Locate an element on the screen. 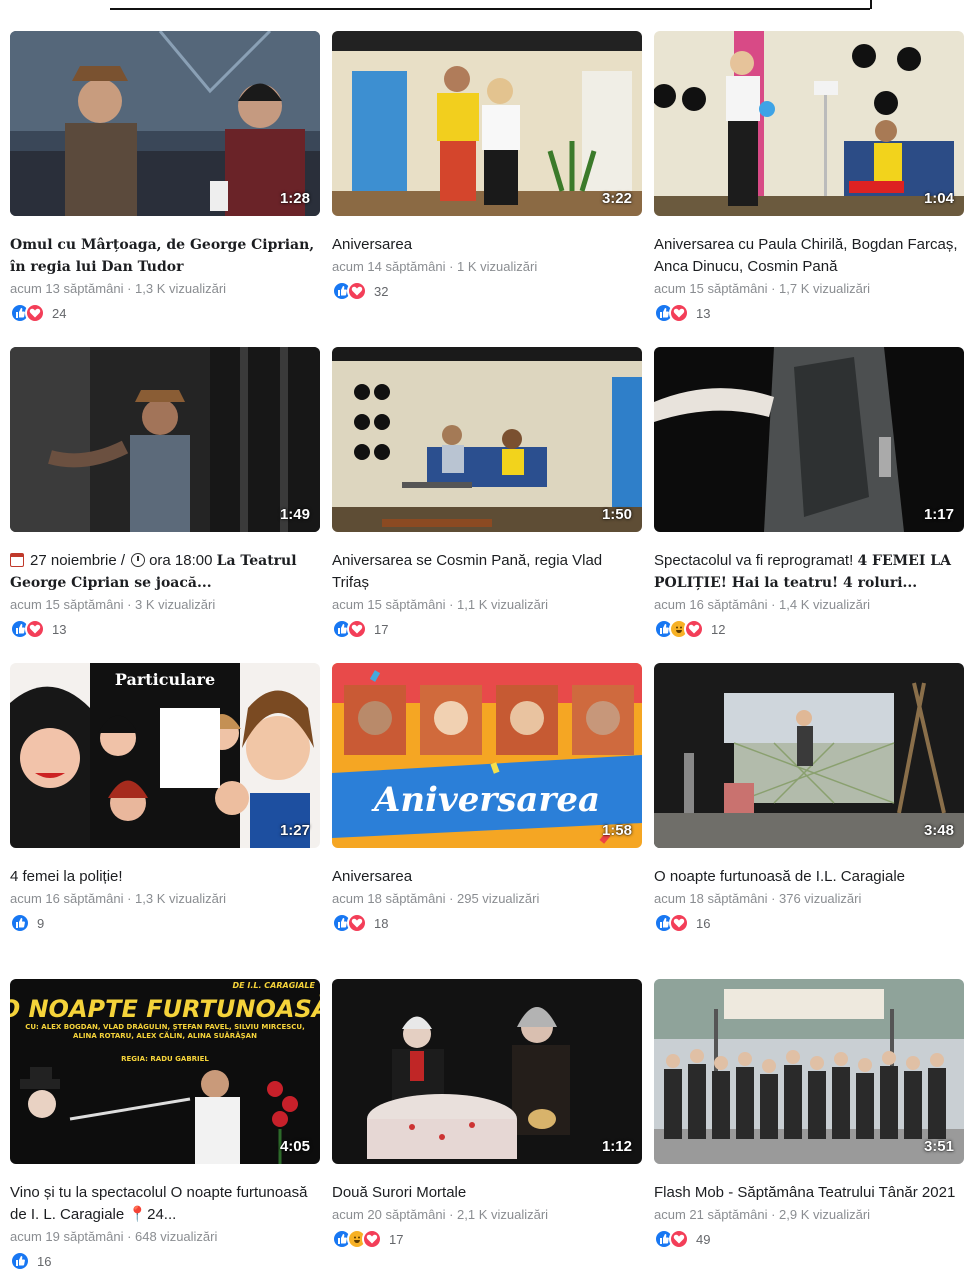  video-thumbnail: 1:49 is located at coordinates (165, 439).